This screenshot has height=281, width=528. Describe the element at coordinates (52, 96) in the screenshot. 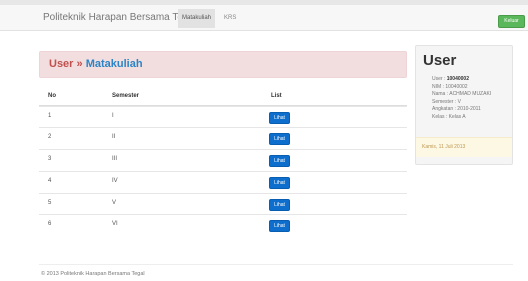

I see `column-header-no: No` at that location.